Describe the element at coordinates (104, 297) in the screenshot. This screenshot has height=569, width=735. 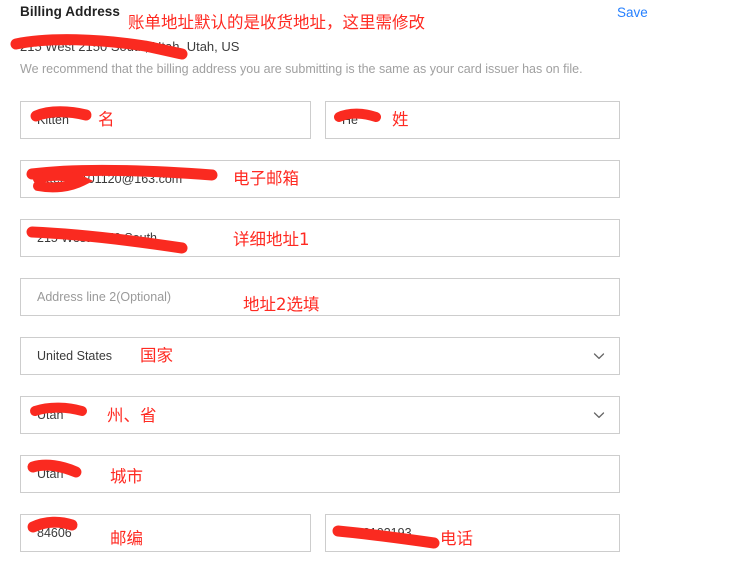
I see `address-line-2-placeholder: Address line 2(Optional)` at that location.